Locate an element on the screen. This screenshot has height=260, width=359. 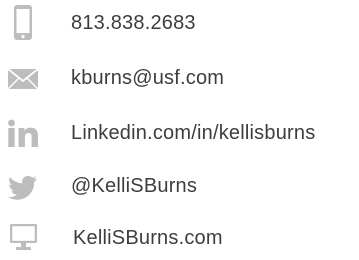
twitter-handle-link: @KelliSBurns is located at coordinates (134, 186).